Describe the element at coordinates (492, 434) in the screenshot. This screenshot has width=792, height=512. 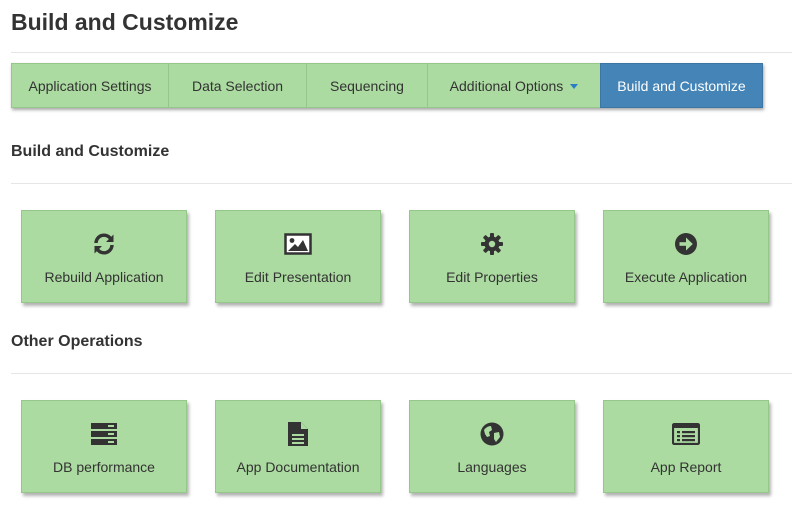
I see `globe-icon` at that location.